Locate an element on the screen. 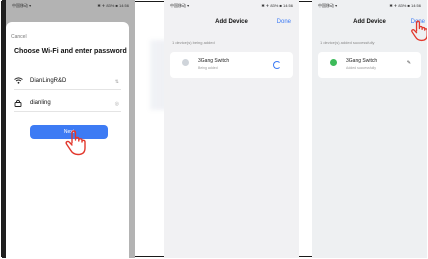 This screenshot has height=259, width=428. page-title: Choose Wi-Fi and enter password is located at coordinates (70, 51).